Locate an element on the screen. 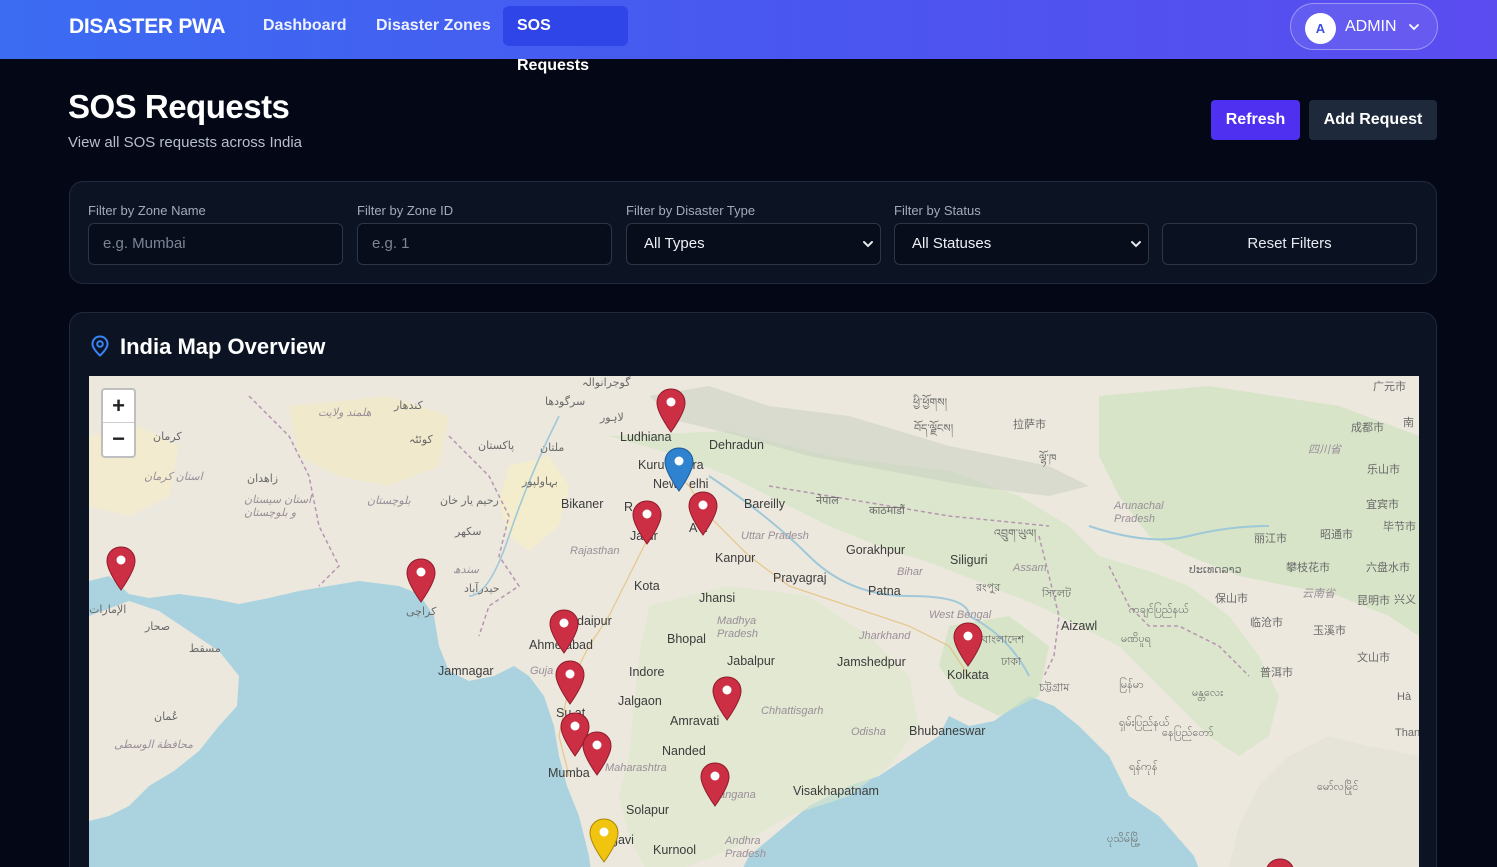 The width and height of the screenshot is (1497, 867). map-label-kunming: 昆明市 is located at coordinates (1373, 601).